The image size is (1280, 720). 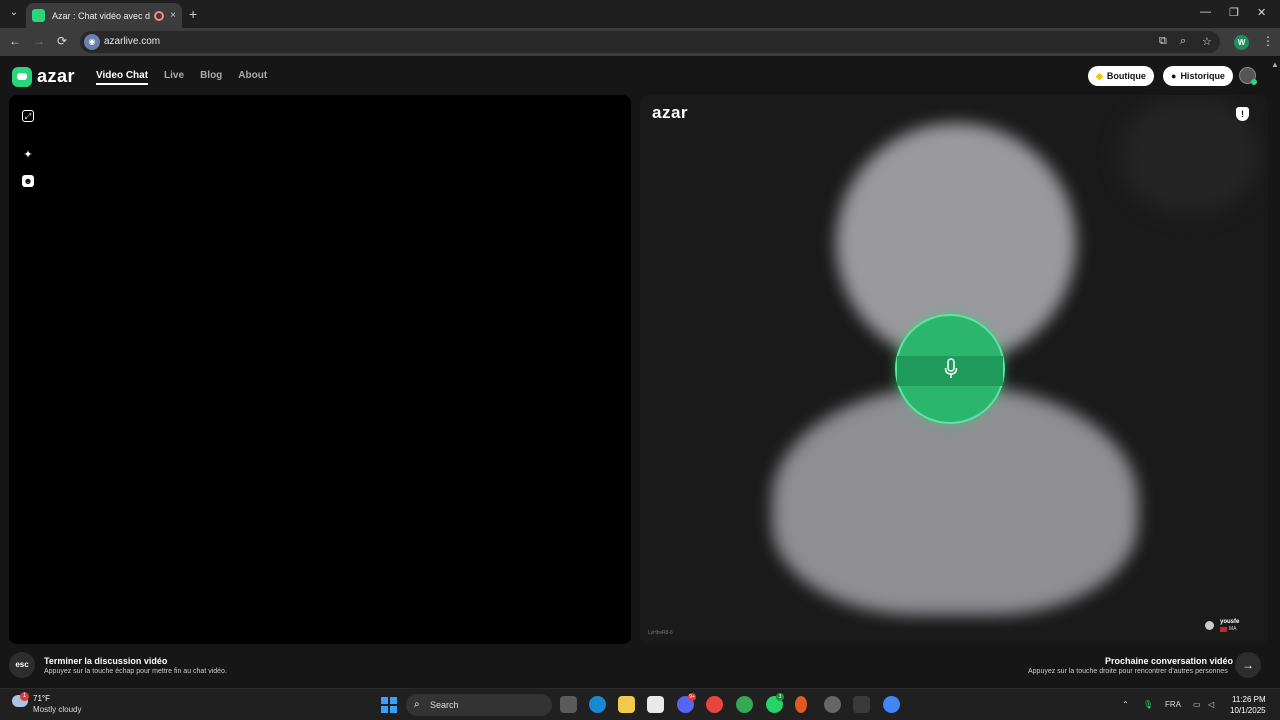 What do you see at coordinates (655, 704) in the screenshot?
I see `store-icon` at bounding box center [655, 704].